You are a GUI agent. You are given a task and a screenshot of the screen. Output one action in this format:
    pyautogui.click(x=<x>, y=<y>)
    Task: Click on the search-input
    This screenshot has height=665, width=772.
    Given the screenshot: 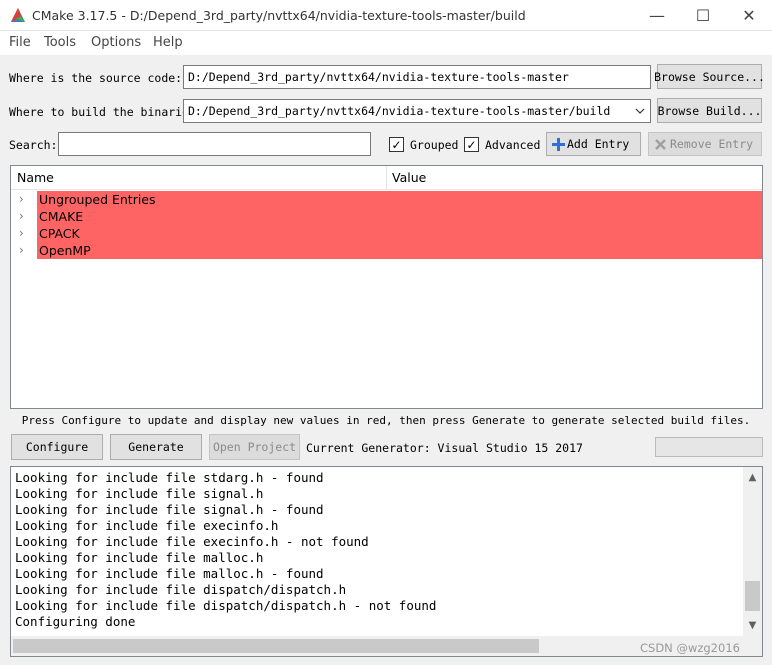 What is the action you would take?
    pyautogui.click(x=214, y=144)
    